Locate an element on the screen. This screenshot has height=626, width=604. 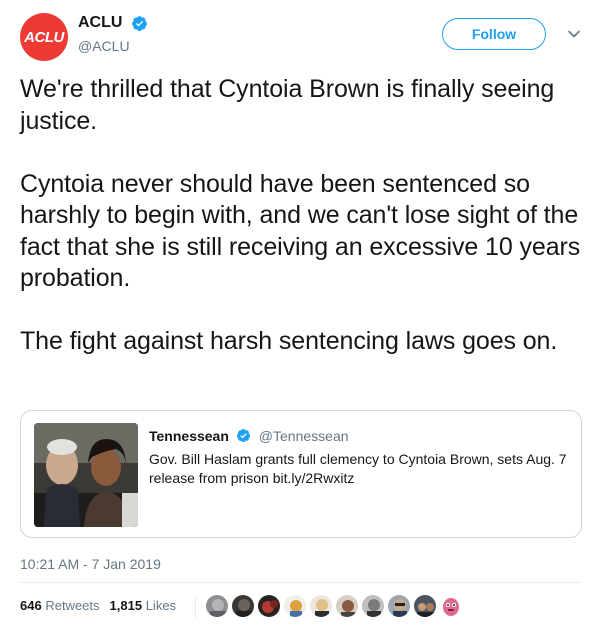
tweet-timestamp: 10:21 AM - 7 Jan 2019 is located at coordinates (90, 564).